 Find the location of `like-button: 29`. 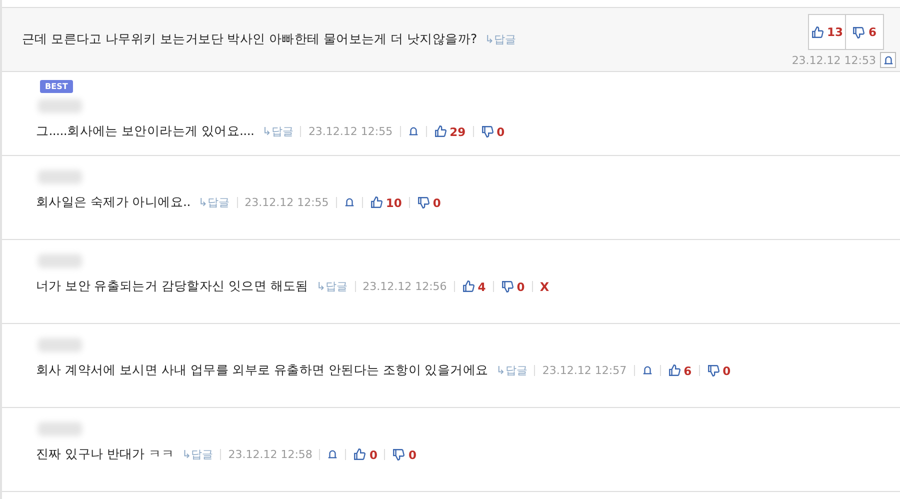

like-button: 29 is located at coordinates (450, 131).